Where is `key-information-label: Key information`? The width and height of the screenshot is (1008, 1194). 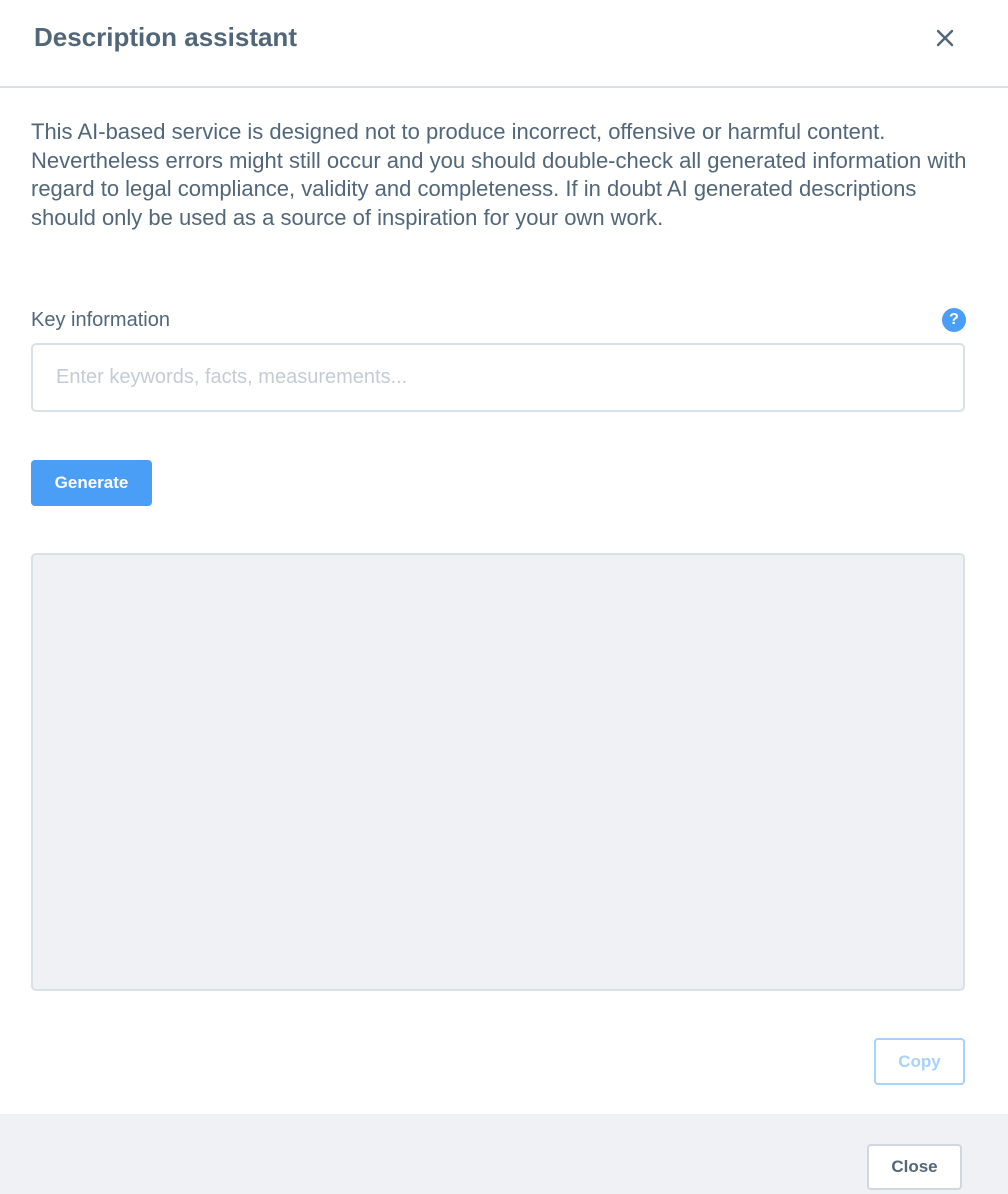 key-information-label: Key information is located at coordinates (100, 320).